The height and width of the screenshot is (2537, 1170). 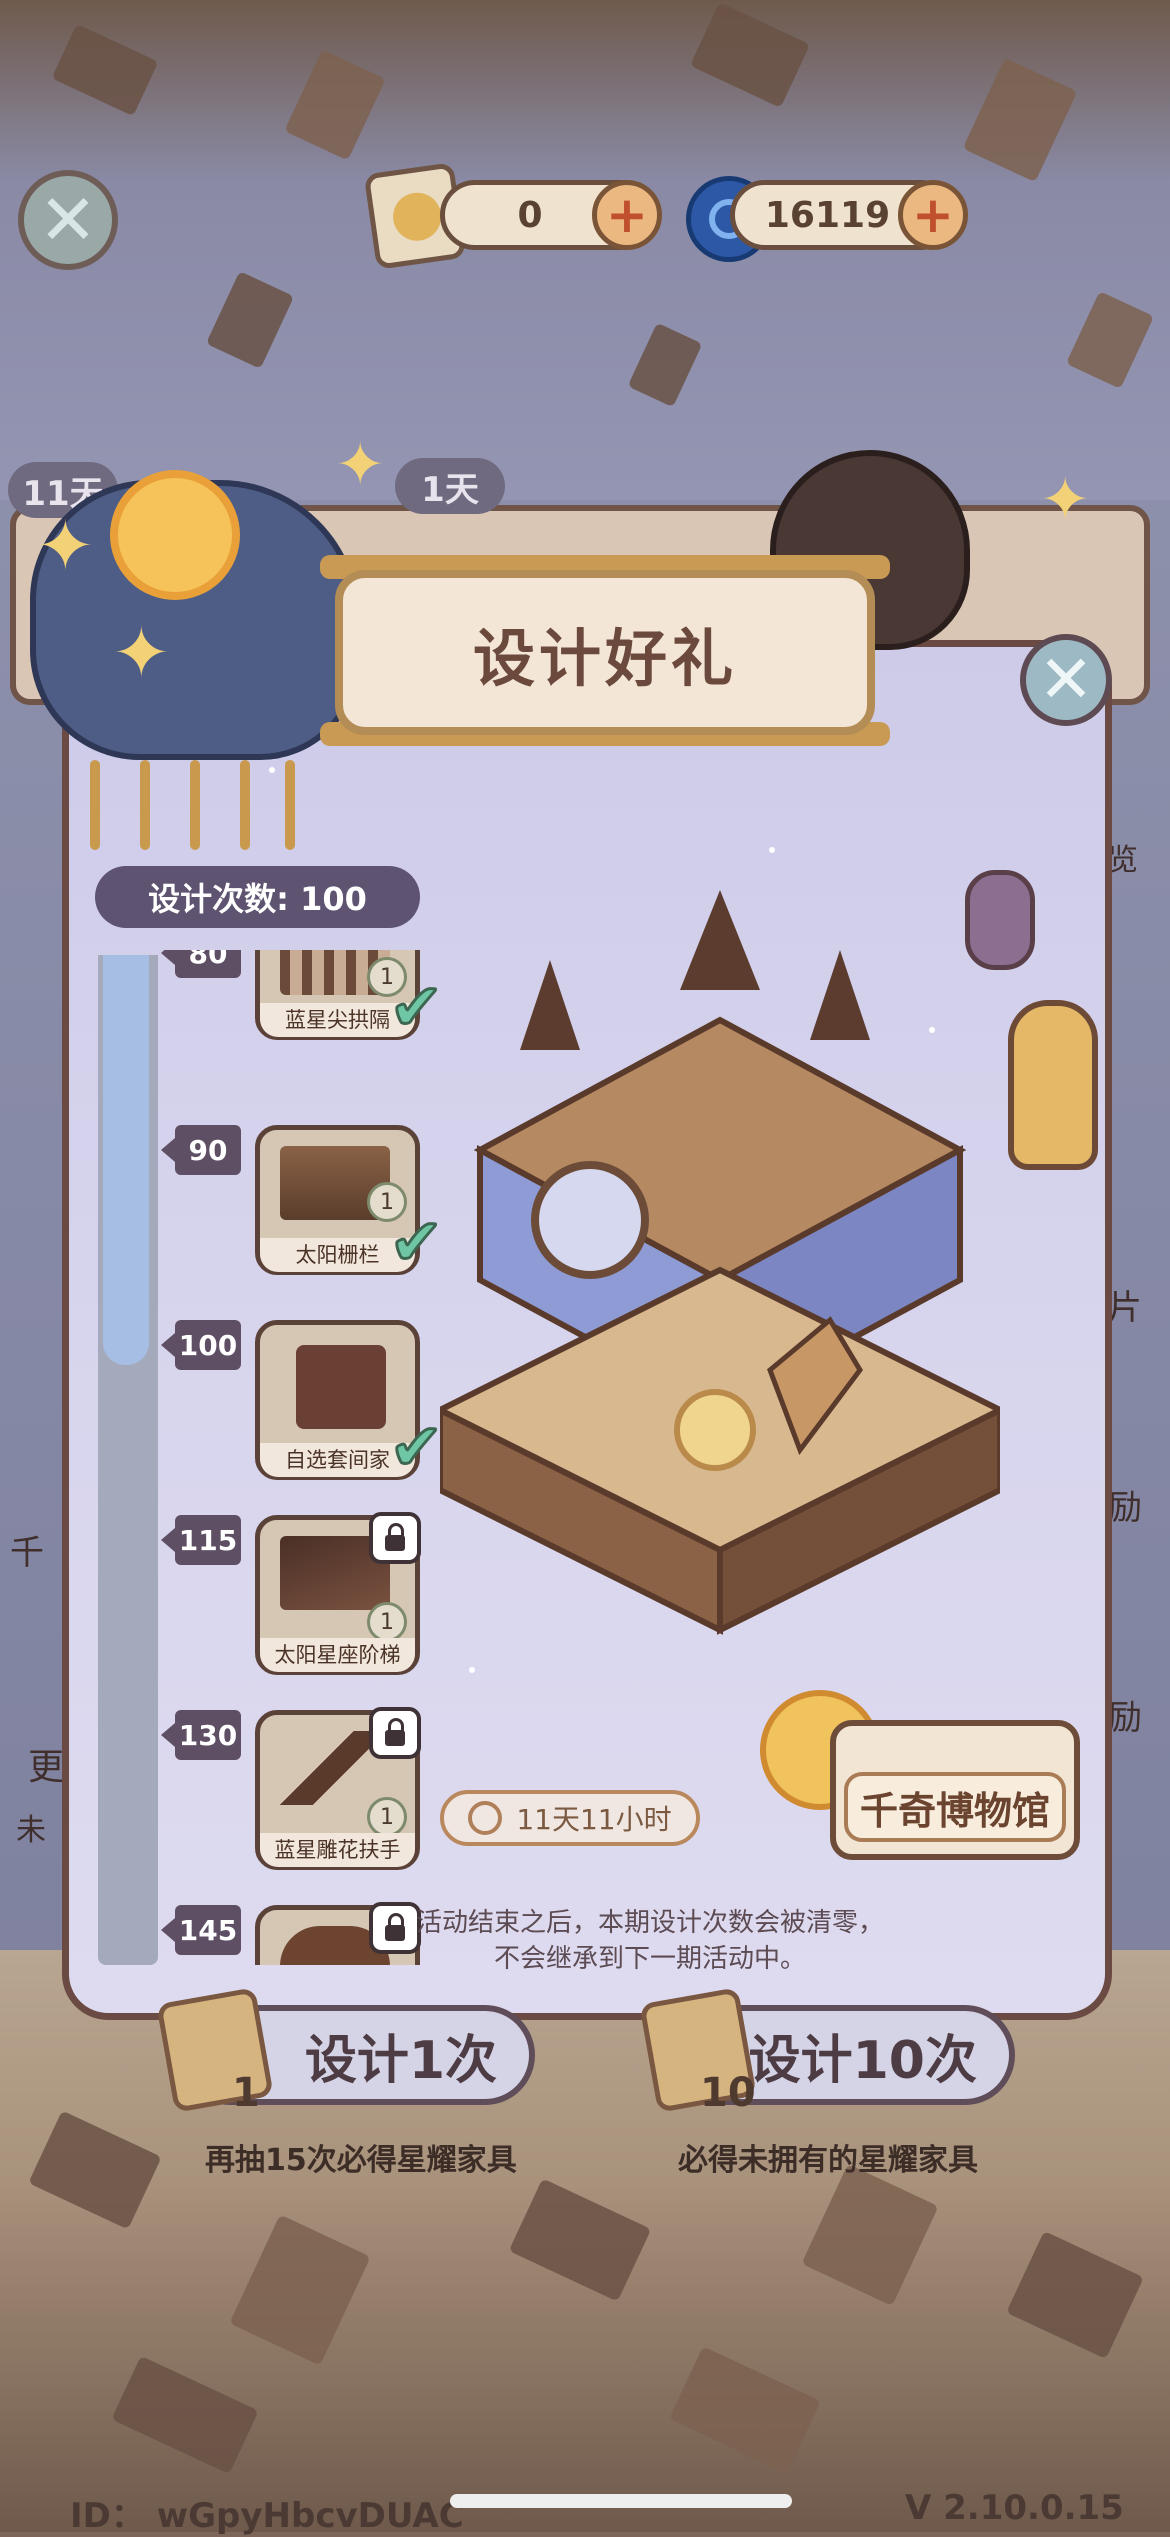 I want to click on draw-once-cost: 1, so click(x=246, y=2093).